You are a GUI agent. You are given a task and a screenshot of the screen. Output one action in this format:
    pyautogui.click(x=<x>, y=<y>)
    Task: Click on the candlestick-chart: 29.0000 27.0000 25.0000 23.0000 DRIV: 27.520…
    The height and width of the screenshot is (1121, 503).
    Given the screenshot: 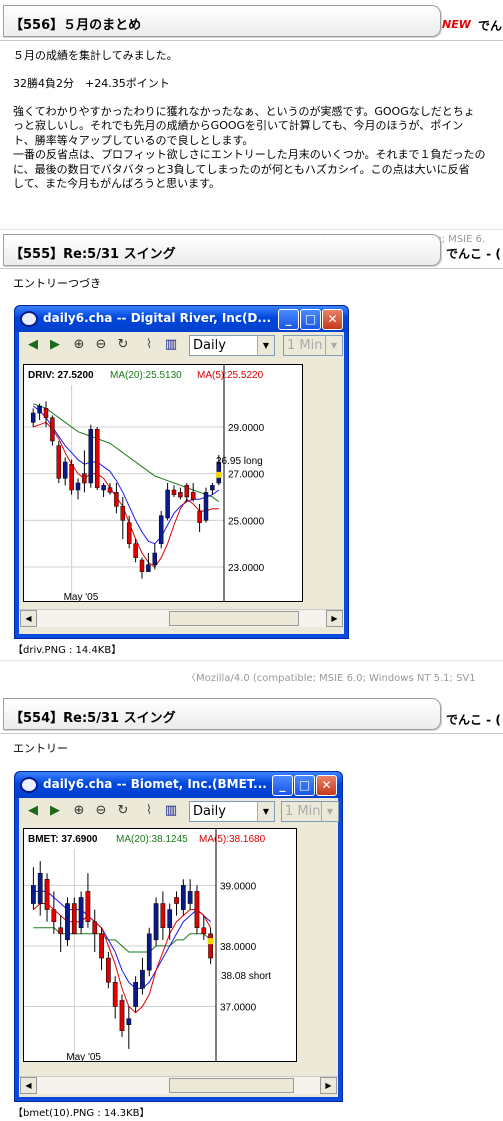 What is the action you would take?
    pyautogui.click(x=144, y=484)
    